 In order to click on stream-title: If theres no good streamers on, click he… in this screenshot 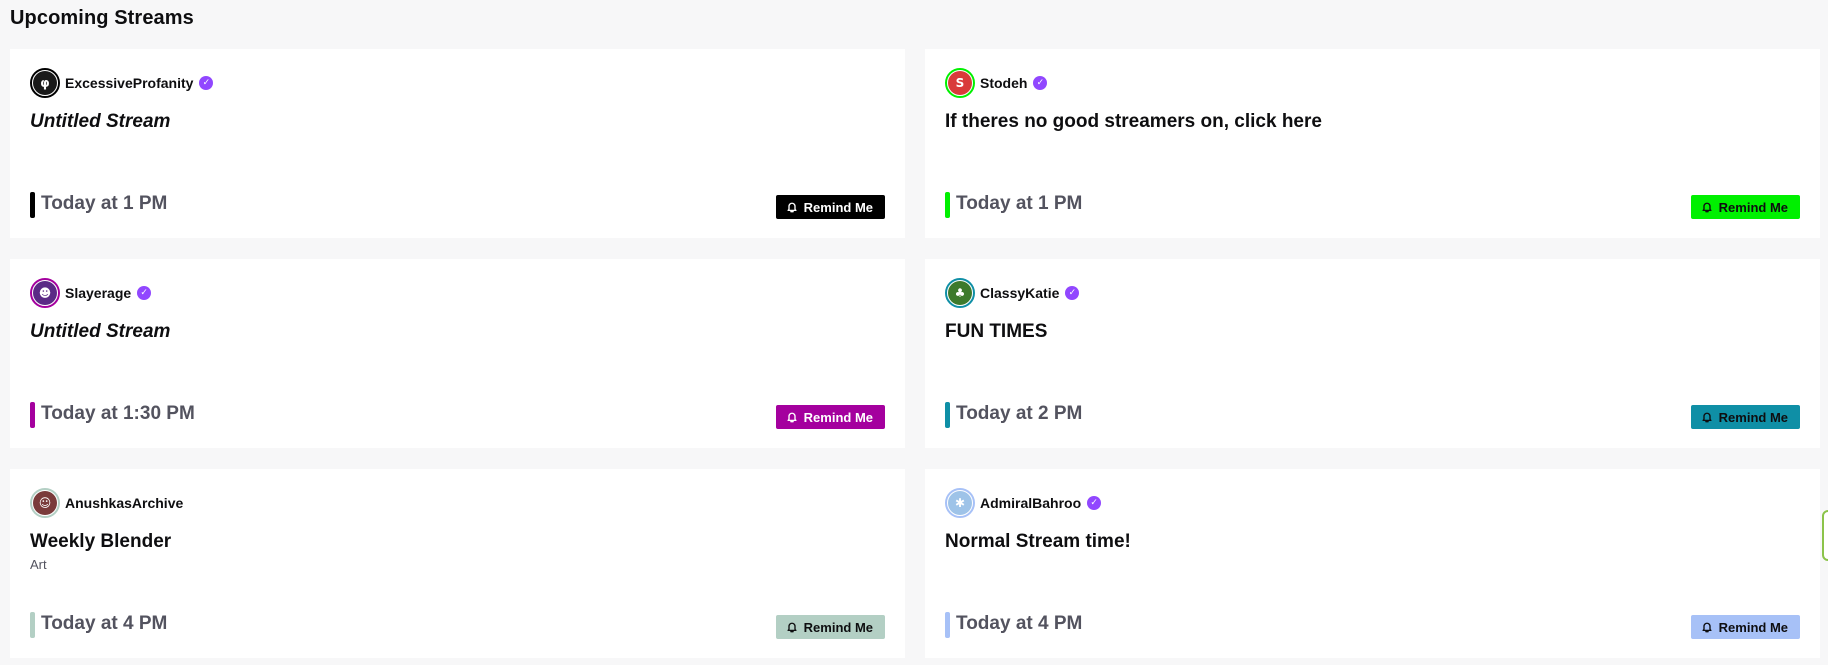, I will do `click(1133, 121)`.